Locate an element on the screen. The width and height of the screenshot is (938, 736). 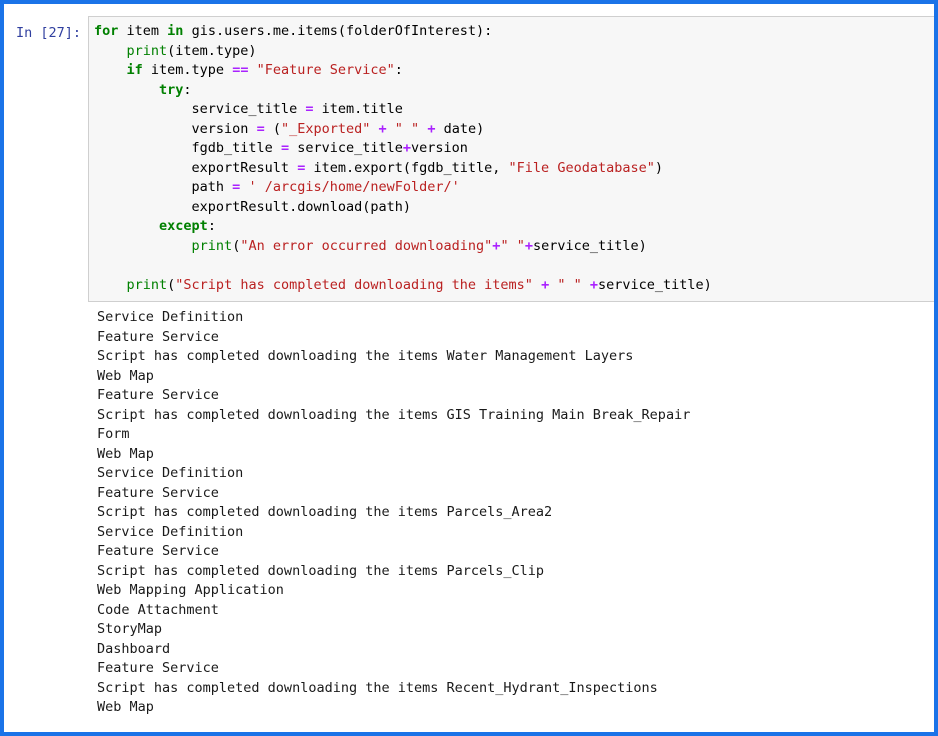
output-line: StoryMap is located at coordinates (130, 629).